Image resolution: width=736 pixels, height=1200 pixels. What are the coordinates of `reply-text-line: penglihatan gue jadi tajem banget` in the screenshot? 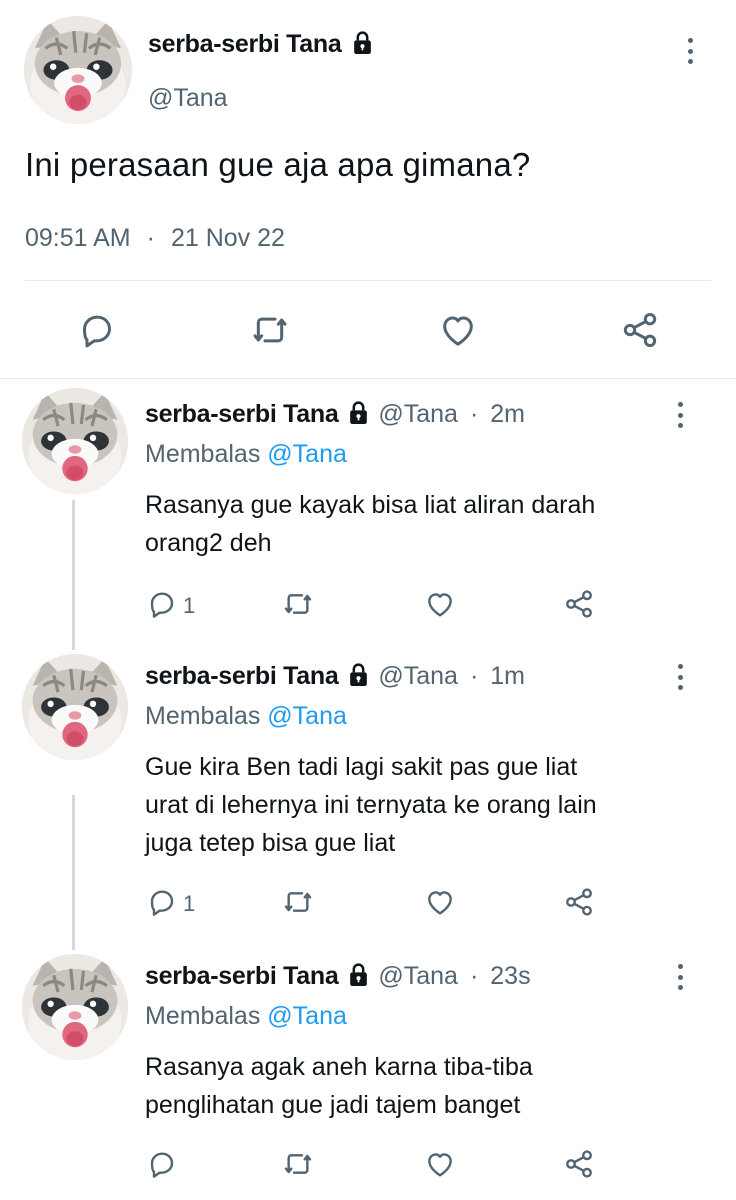 It's located at (333, 1105).